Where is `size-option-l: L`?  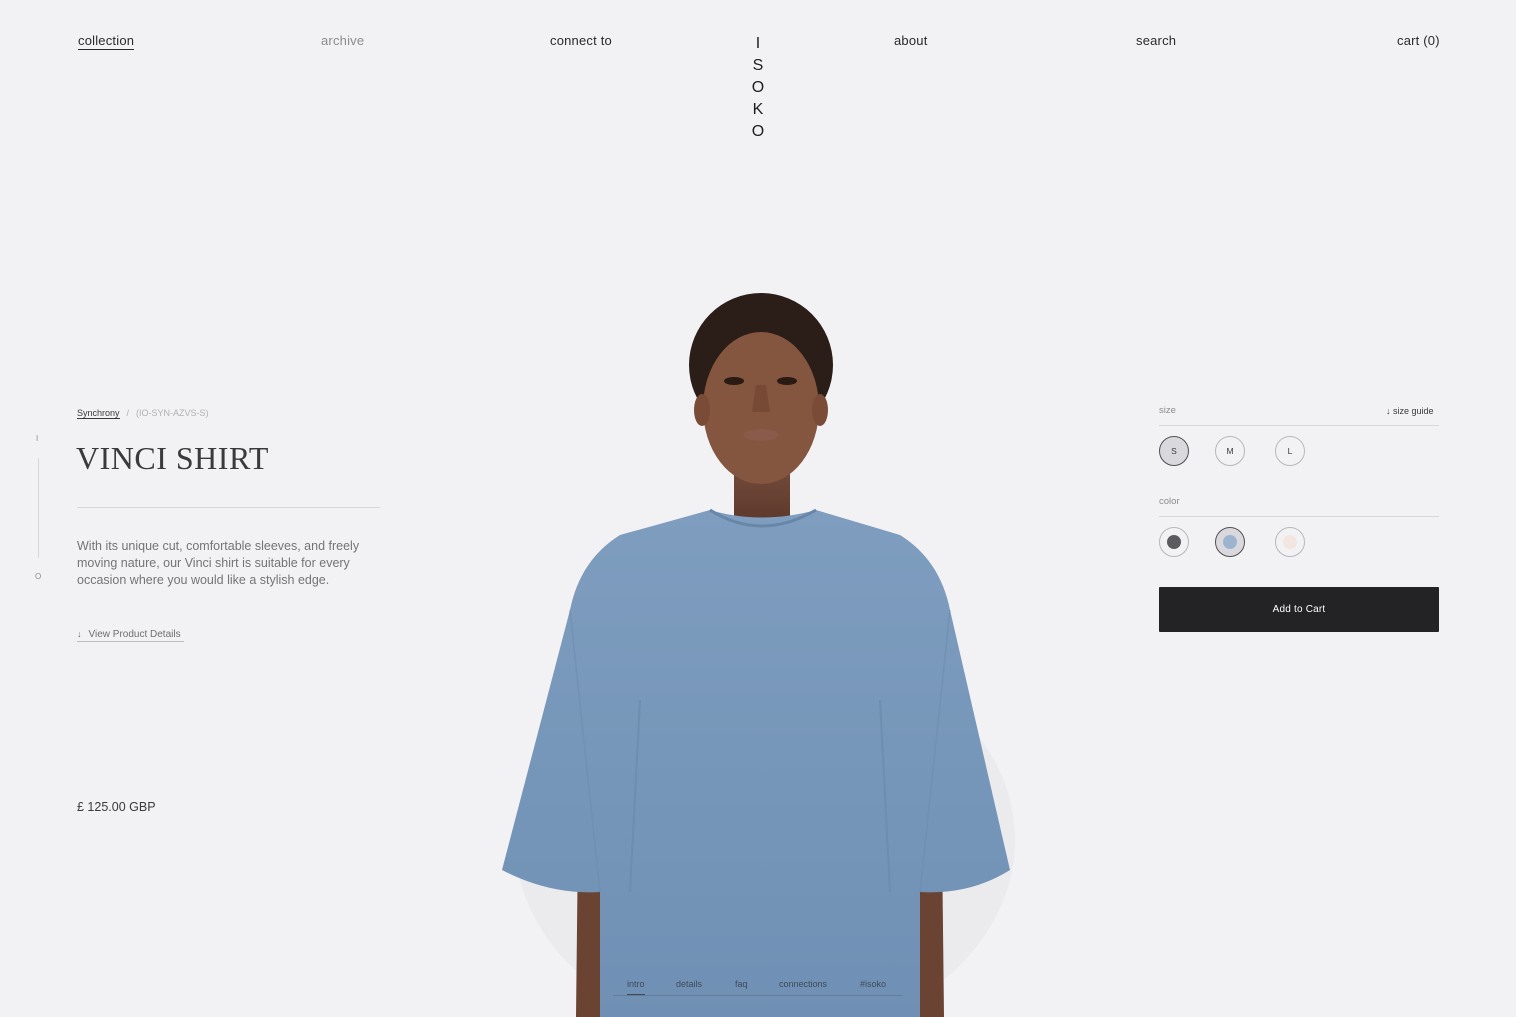
size-option-l: L is located at coordinates (1290, 451).